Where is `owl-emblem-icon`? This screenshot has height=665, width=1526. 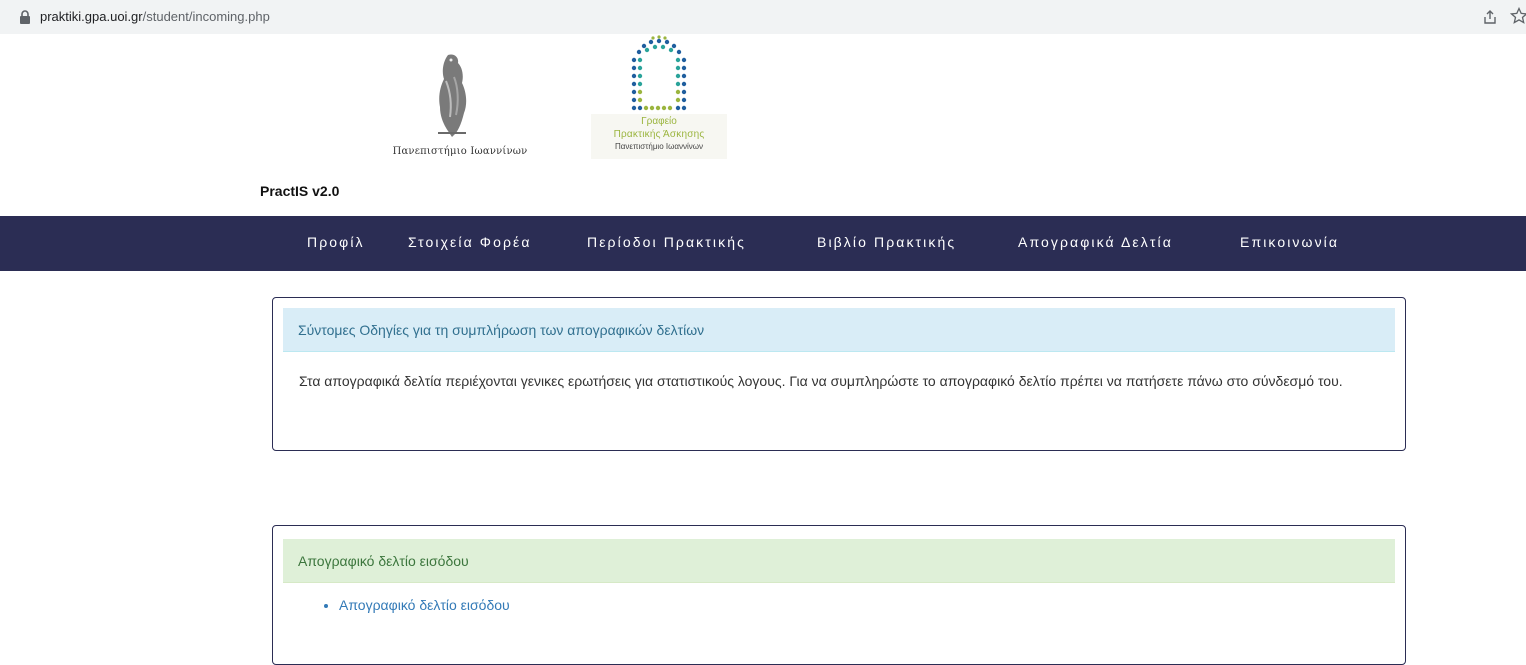
owl-emblem-icon is located at coordinates (452, 96).